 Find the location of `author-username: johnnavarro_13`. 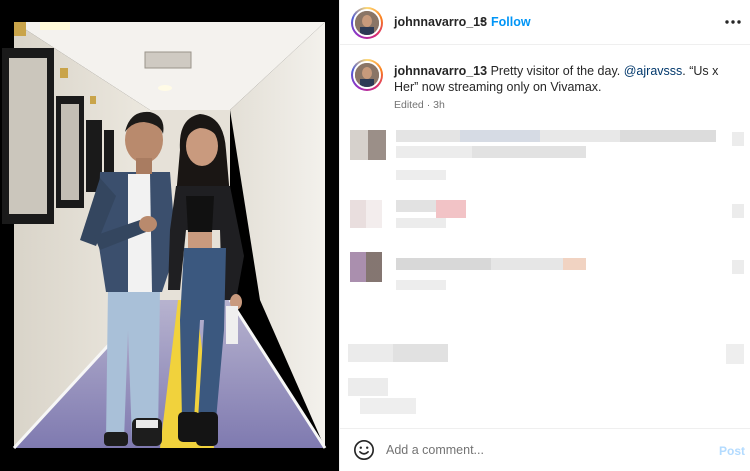

author-username: johnnavarro_13 is located at coordinates (440, 22).